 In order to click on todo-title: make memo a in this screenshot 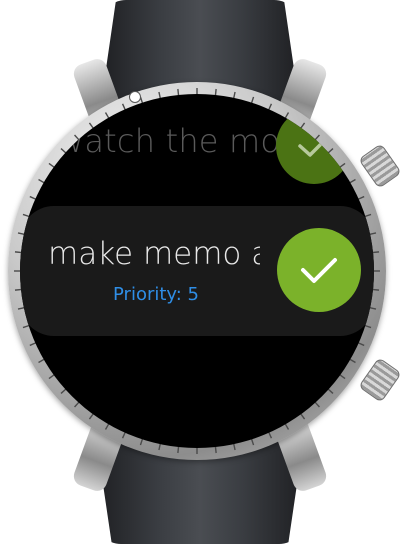, I will do `click(154, 254)`.